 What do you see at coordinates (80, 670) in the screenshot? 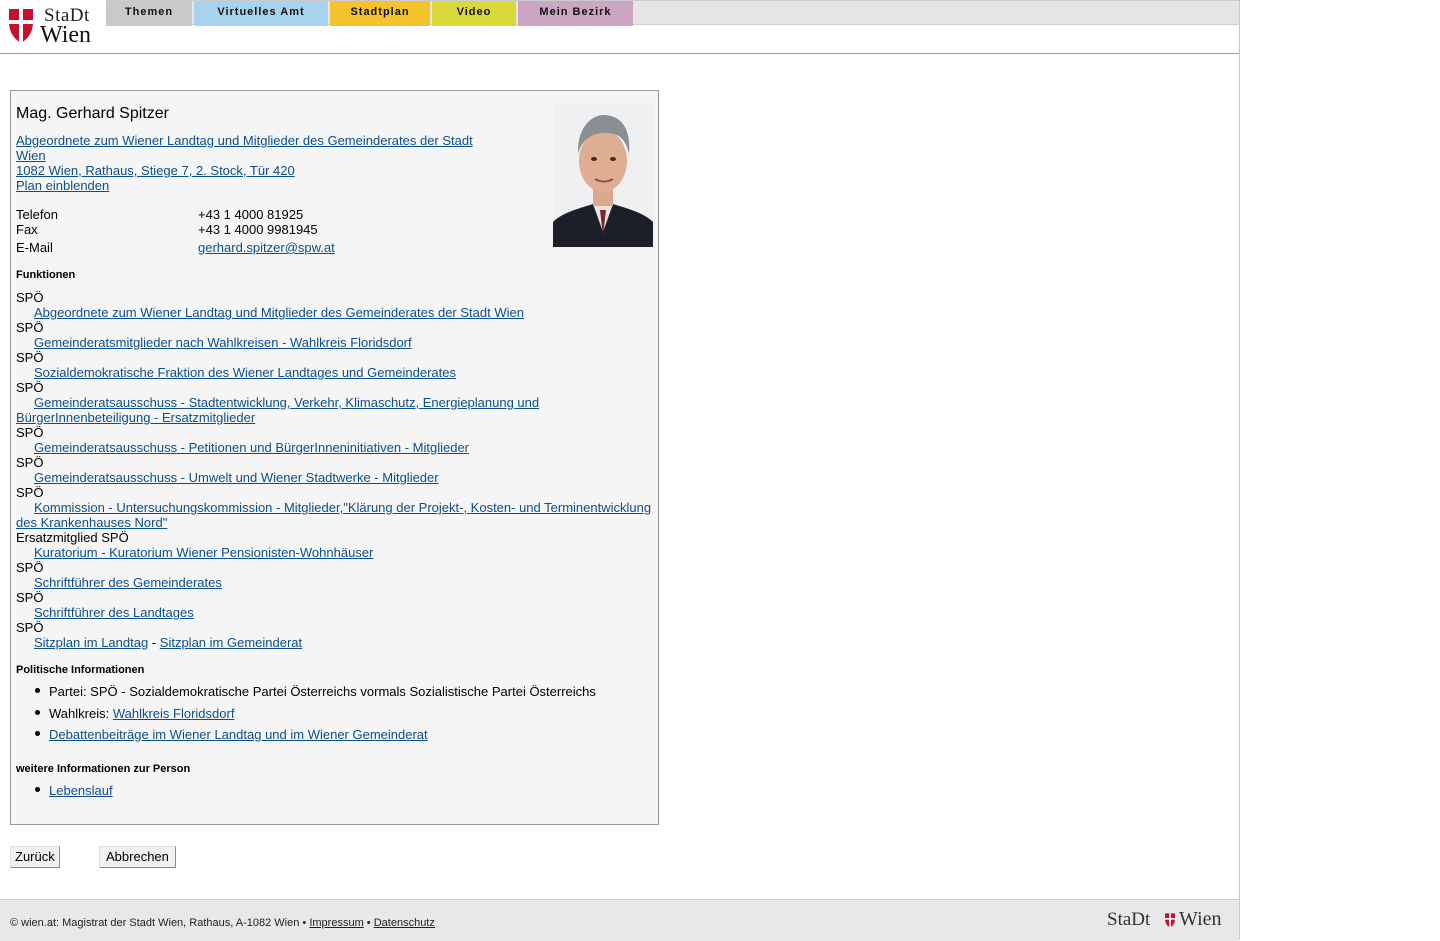
I see `political-heading: Politische Informationen` at bounding box center [80, 670].